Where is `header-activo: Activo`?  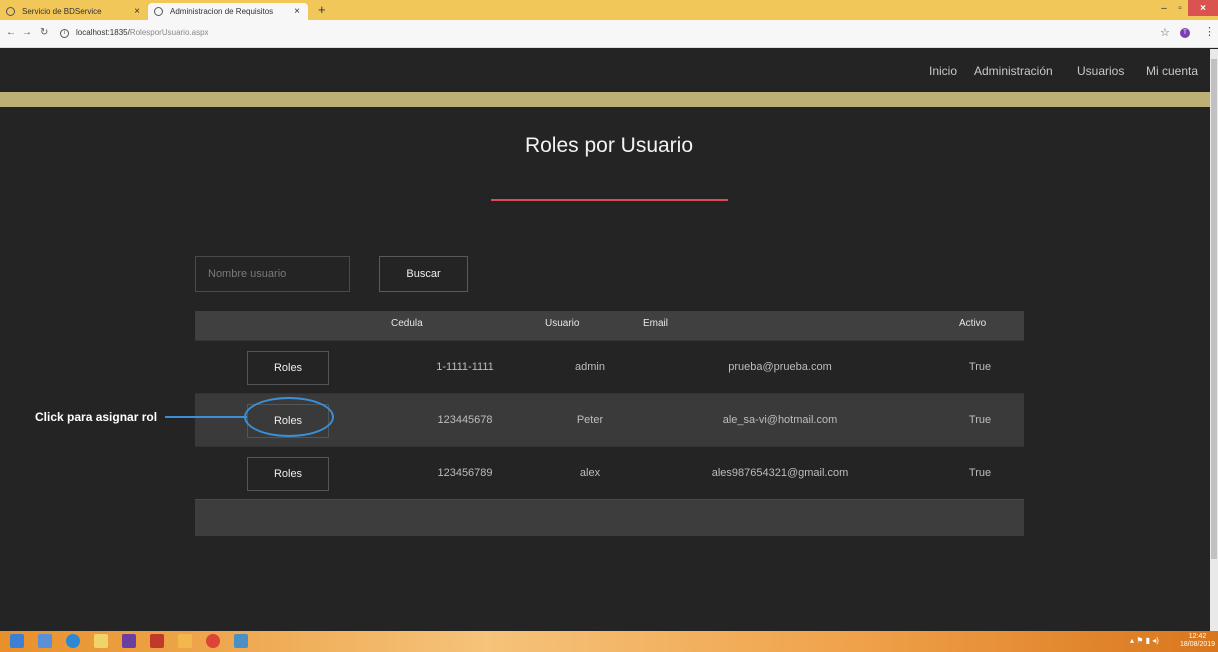 header-activo: Activo is located at coordinates (973, 323).